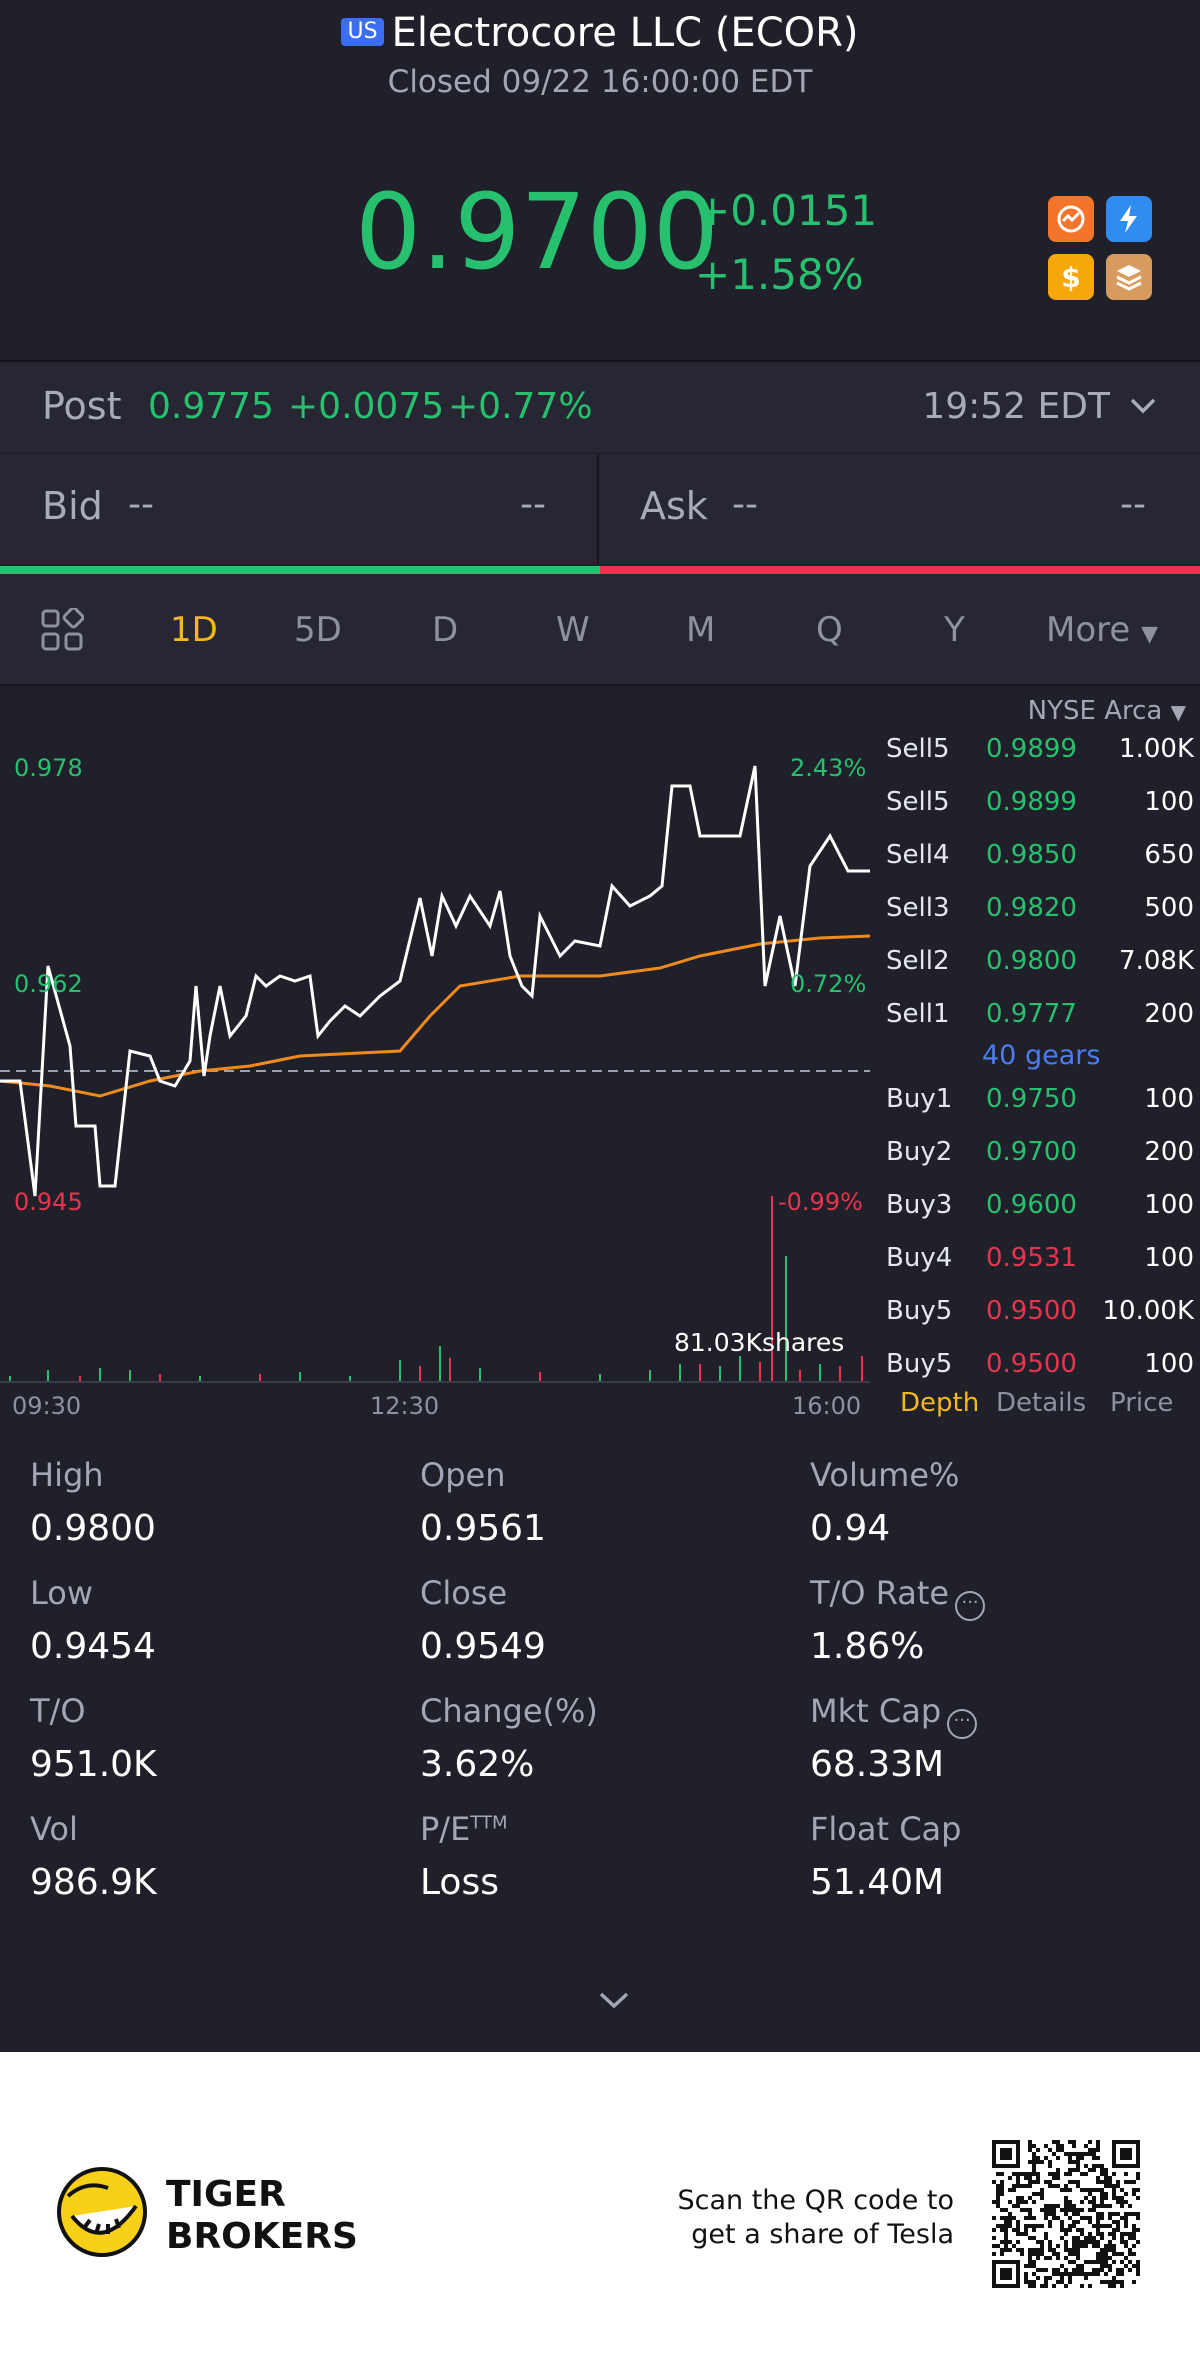  Describe the element at coordinates (1141, 1403) in the screenshot. I see `tab-price: Price` at that location.